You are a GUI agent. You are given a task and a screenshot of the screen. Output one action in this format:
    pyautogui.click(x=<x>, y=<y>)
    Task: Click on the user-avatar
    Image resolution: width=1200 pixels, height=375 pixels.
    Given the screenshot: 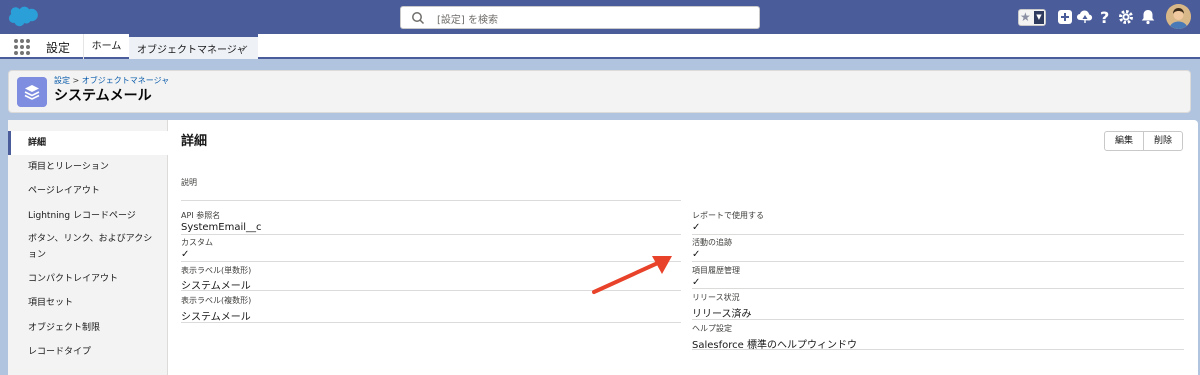 What is the action you would take?
    pyautogui.click(x=1178, y=16)
    